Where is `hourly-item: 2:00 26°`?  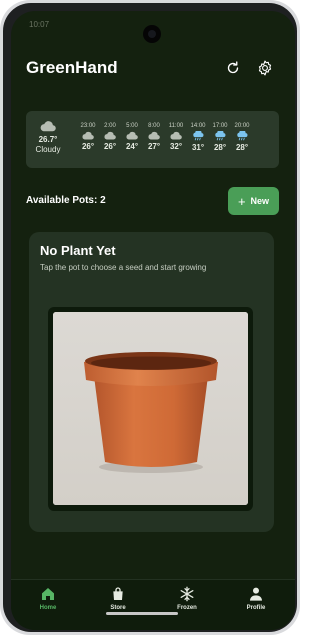
hourly-item: 2:00 26° is located at coordinates (110, 136).